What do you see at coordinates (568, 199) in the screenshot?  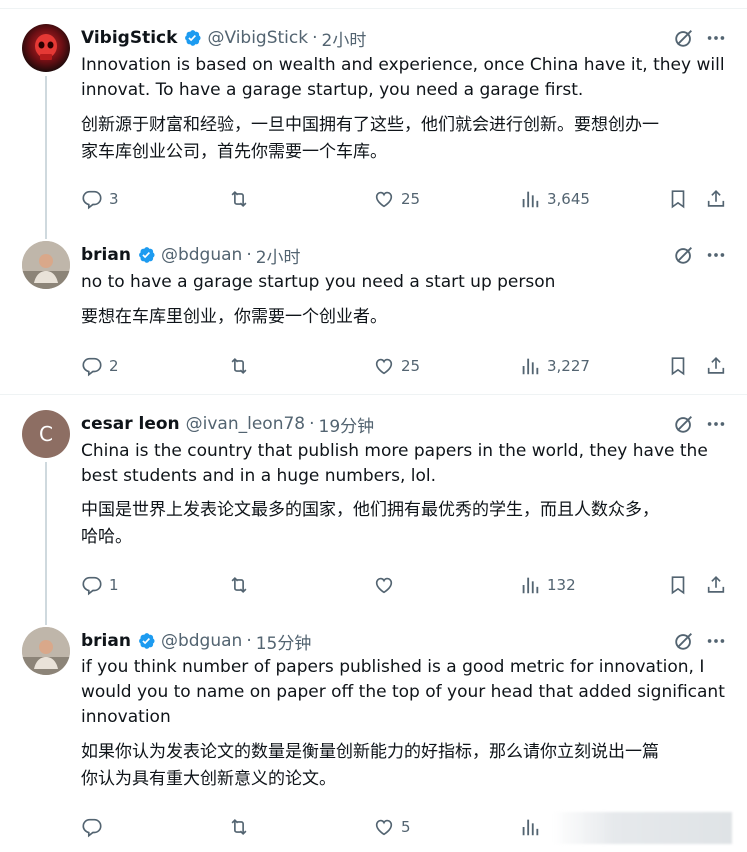 I see `view-count: 3,645` at bounding box center [568, 199].